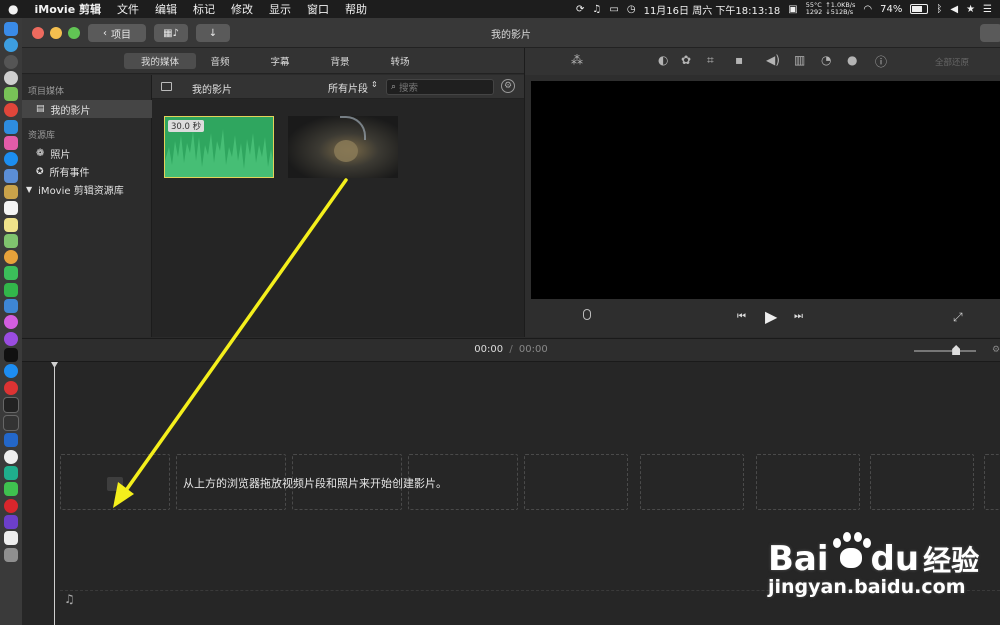  Describe the element at coordinates (741, 316) in the screenshot. I see `skip-back-icon: ⏮` at that location.